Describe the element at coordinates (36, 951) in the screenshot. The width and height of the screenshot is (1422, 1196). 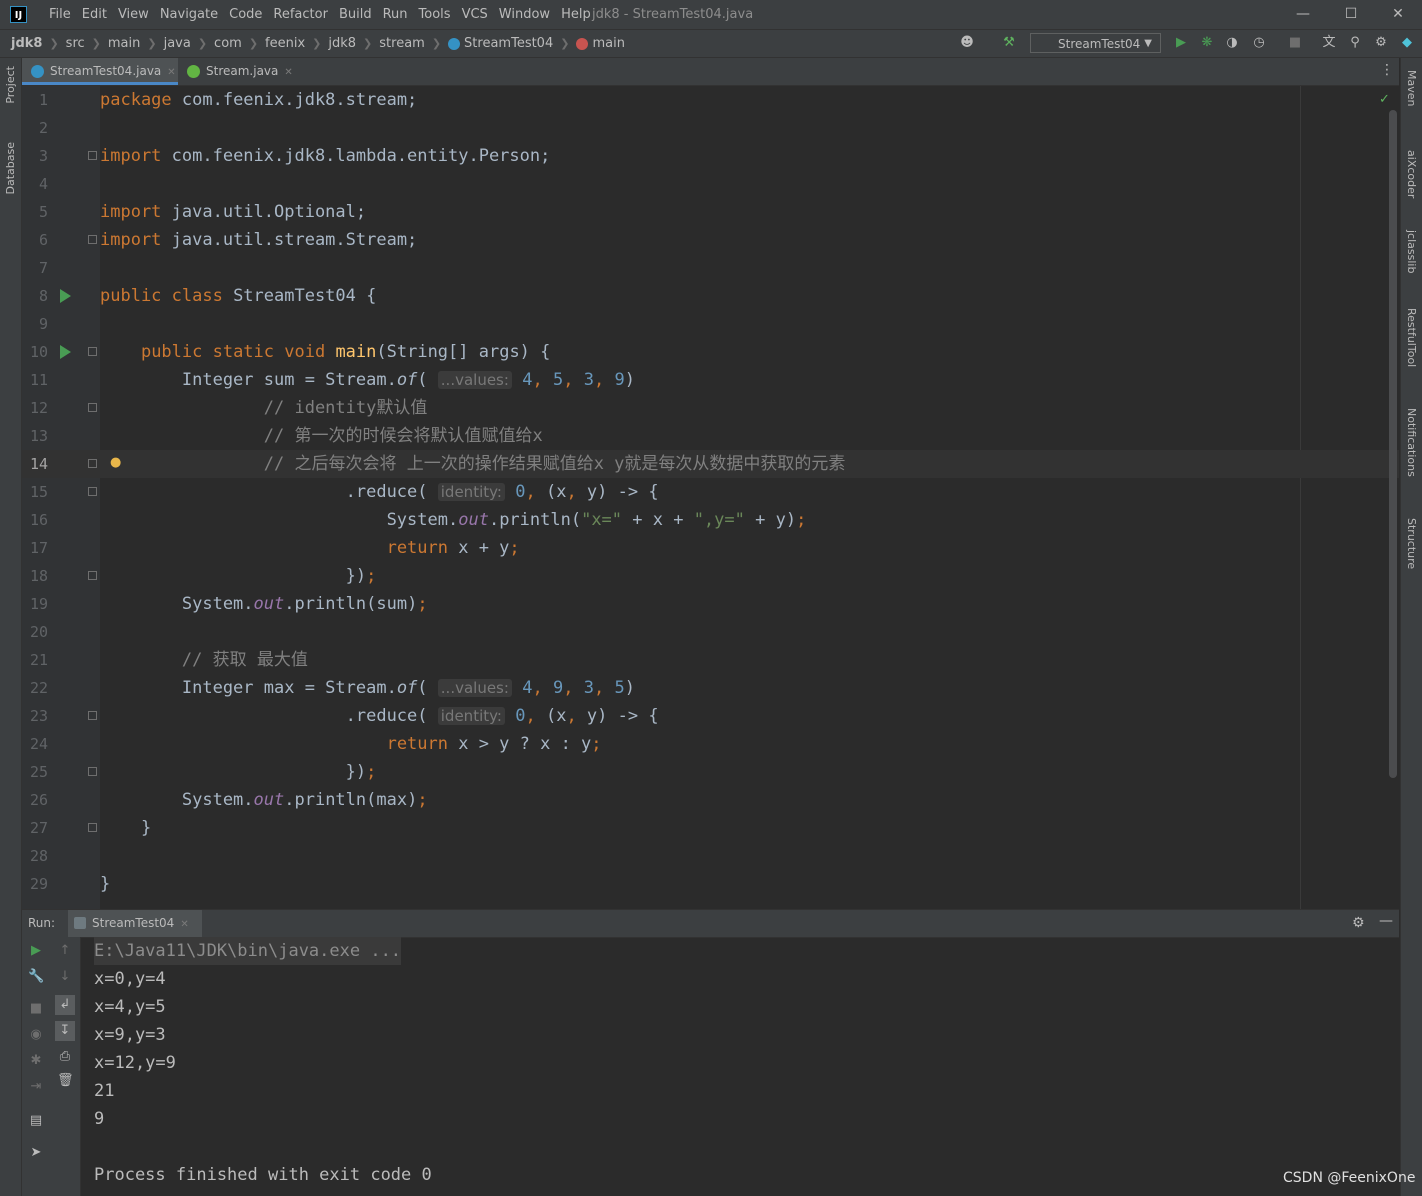
I see `rerun-icon: ▶` at that location.